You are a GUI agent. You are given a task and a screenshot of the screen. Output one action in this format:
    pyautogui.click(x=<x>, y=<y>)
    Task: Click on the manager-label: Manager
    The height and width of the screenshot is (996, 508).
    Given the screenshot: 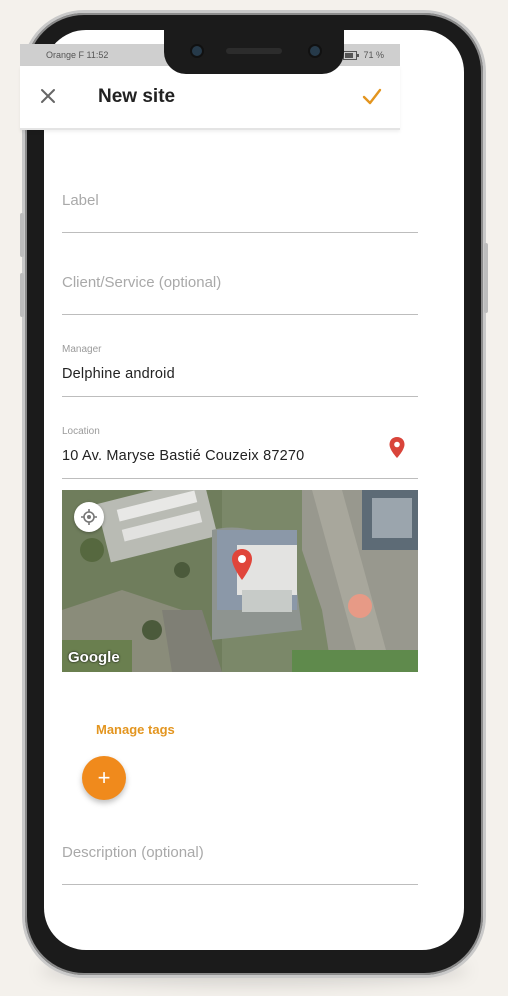 What is the action you would take?
    pyautogui.click(x=82, y=349)
    